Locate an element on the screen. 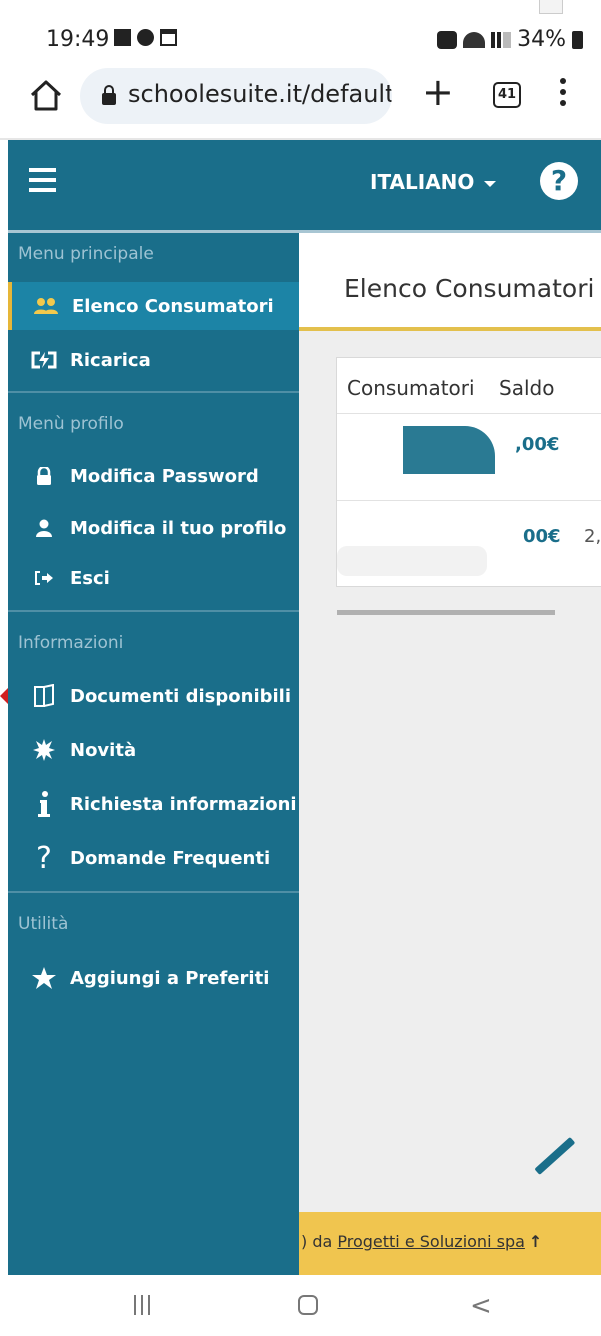 The width and height of the screenshot is (601, 1336). logout-icon is located at coordinates (44, 578).